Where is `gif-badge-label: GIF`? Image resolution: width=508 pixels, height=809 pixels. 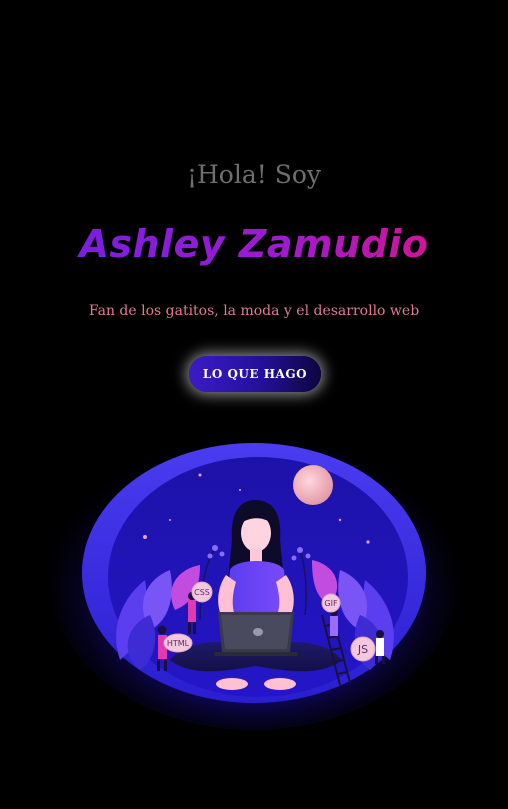
gif-badge-label: GIF is located at coordinates (331, 603).